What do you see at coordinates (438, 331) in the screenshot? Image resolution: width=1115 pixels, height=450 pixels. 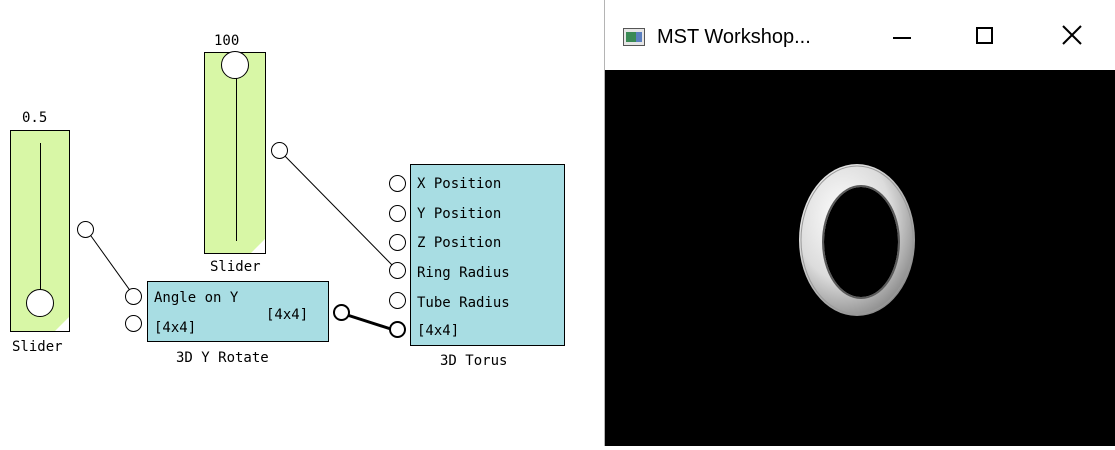 I see `torus-input-label: [4x4]` at bounding box center [438, 331].